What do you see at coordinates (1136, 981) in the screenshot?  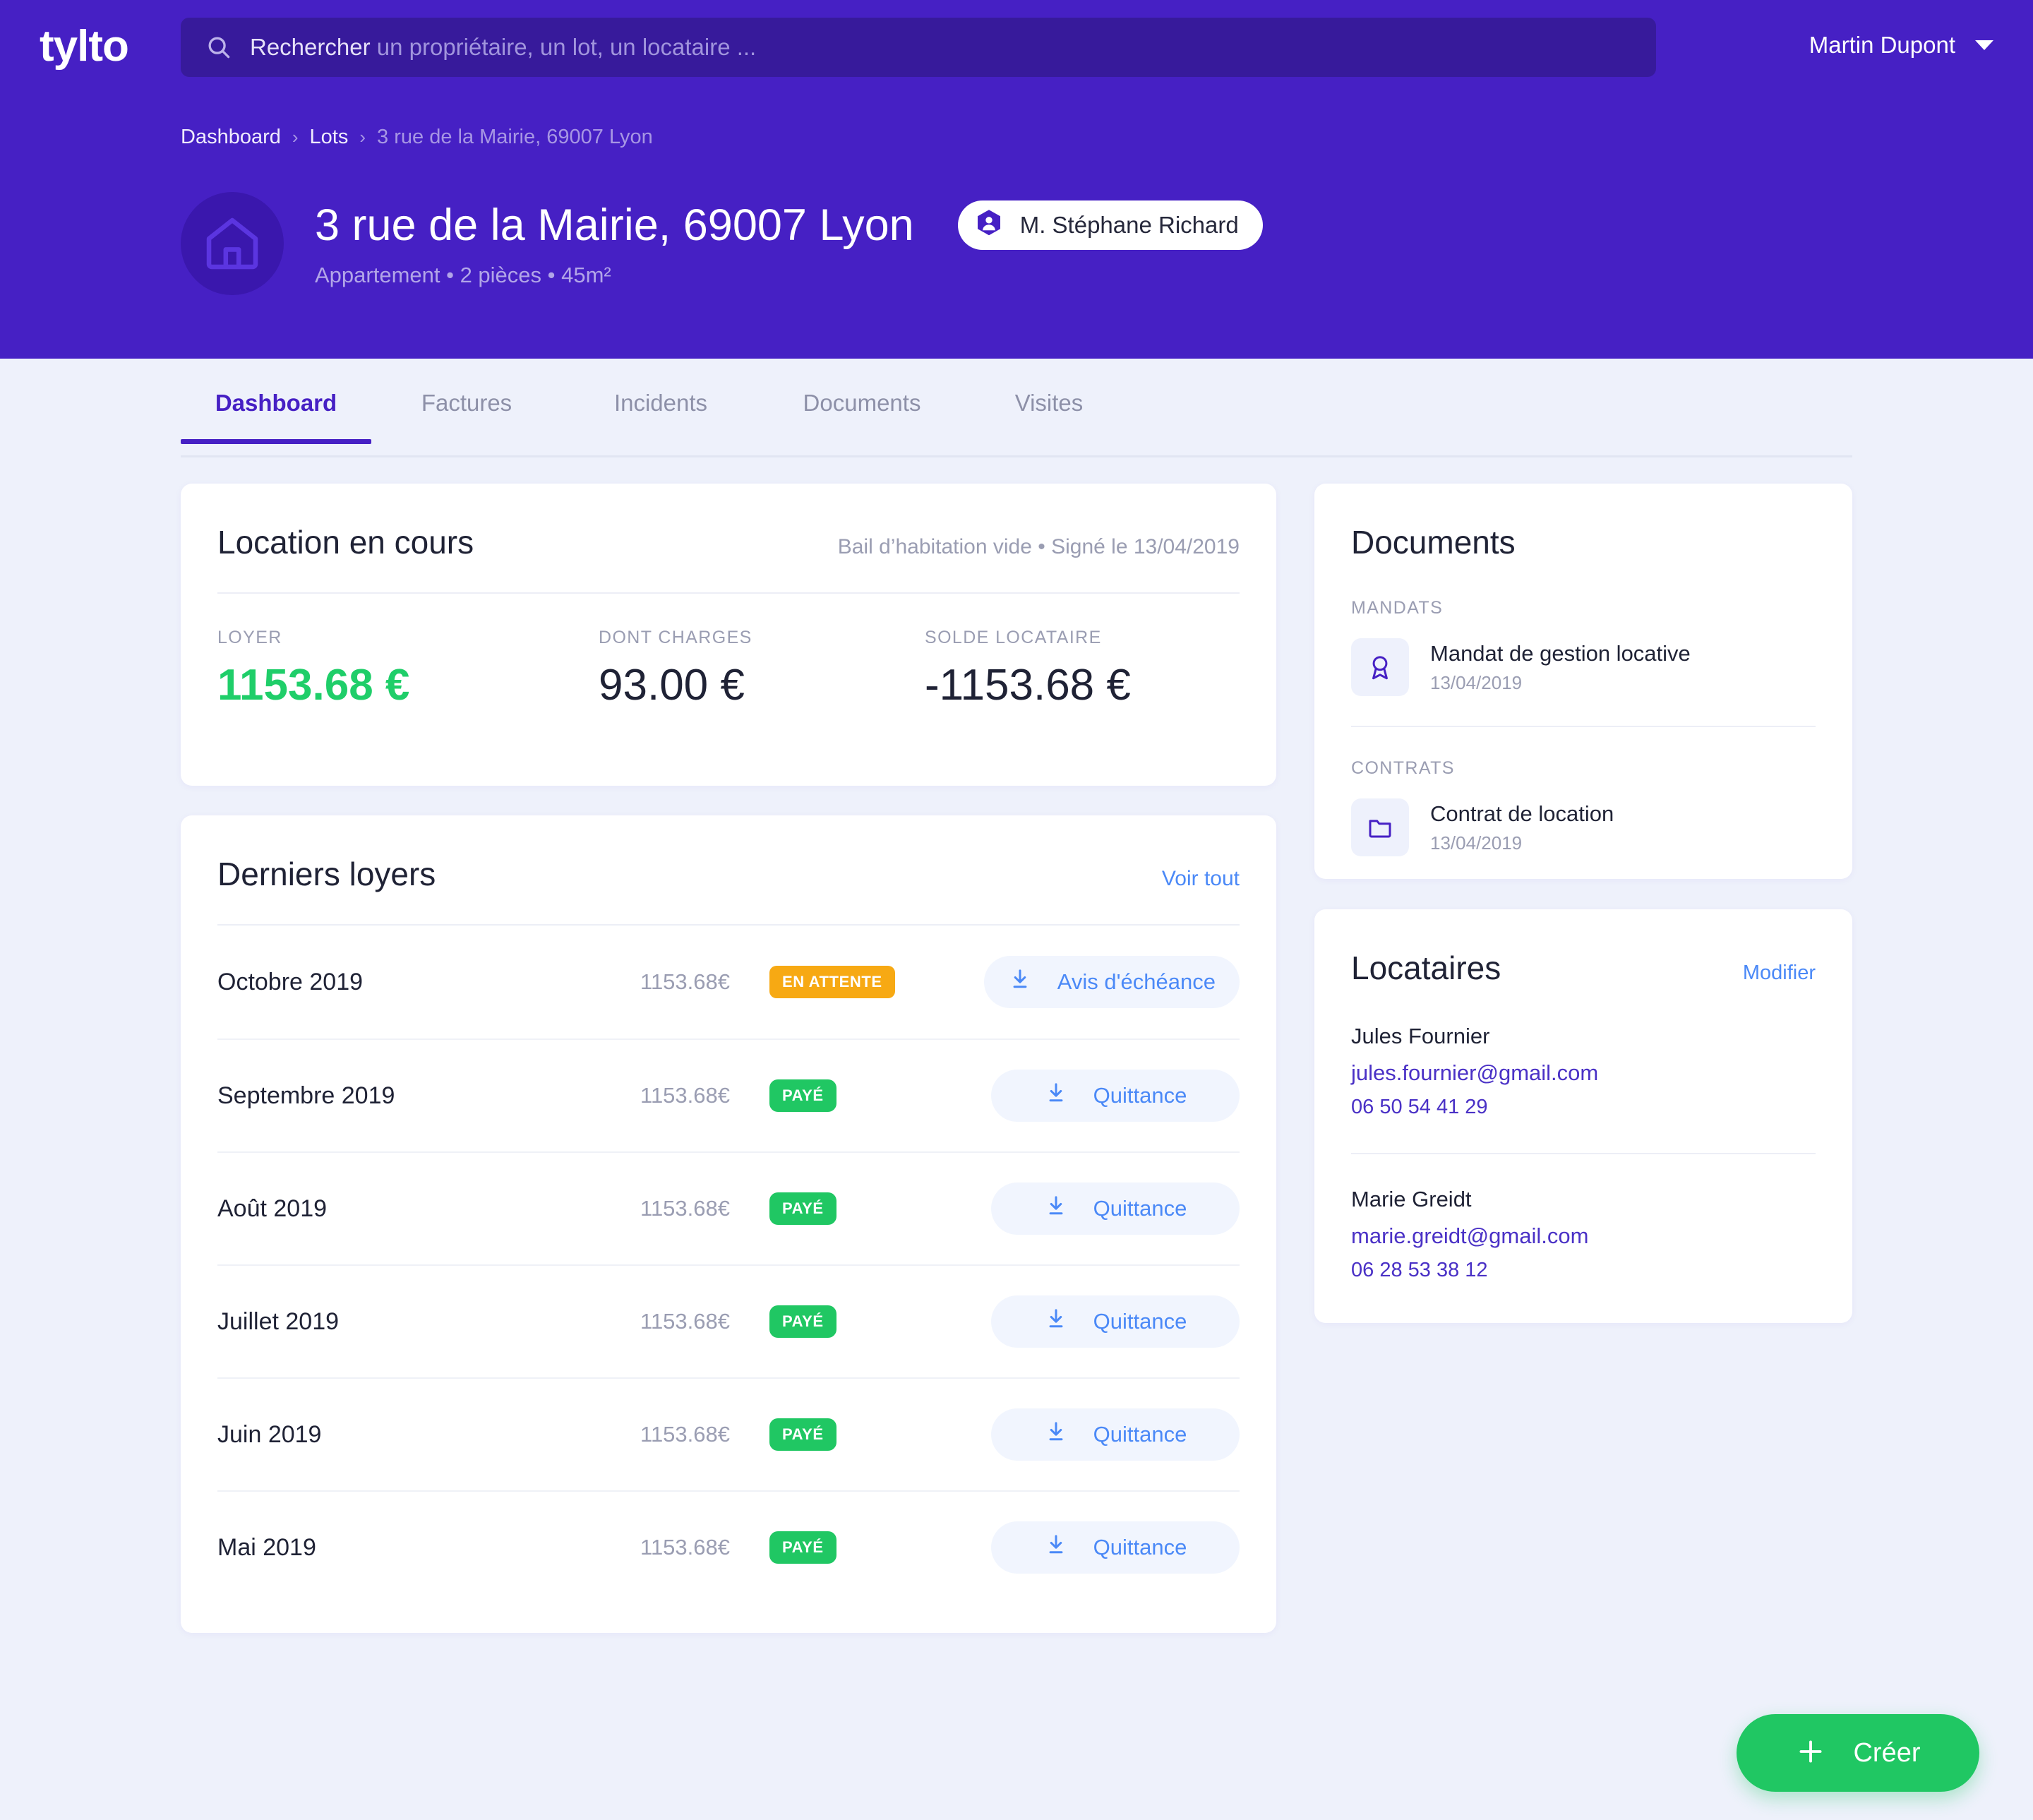 I see `download-button-label: Avis d'échéance` at bounding box center [1136, 981].